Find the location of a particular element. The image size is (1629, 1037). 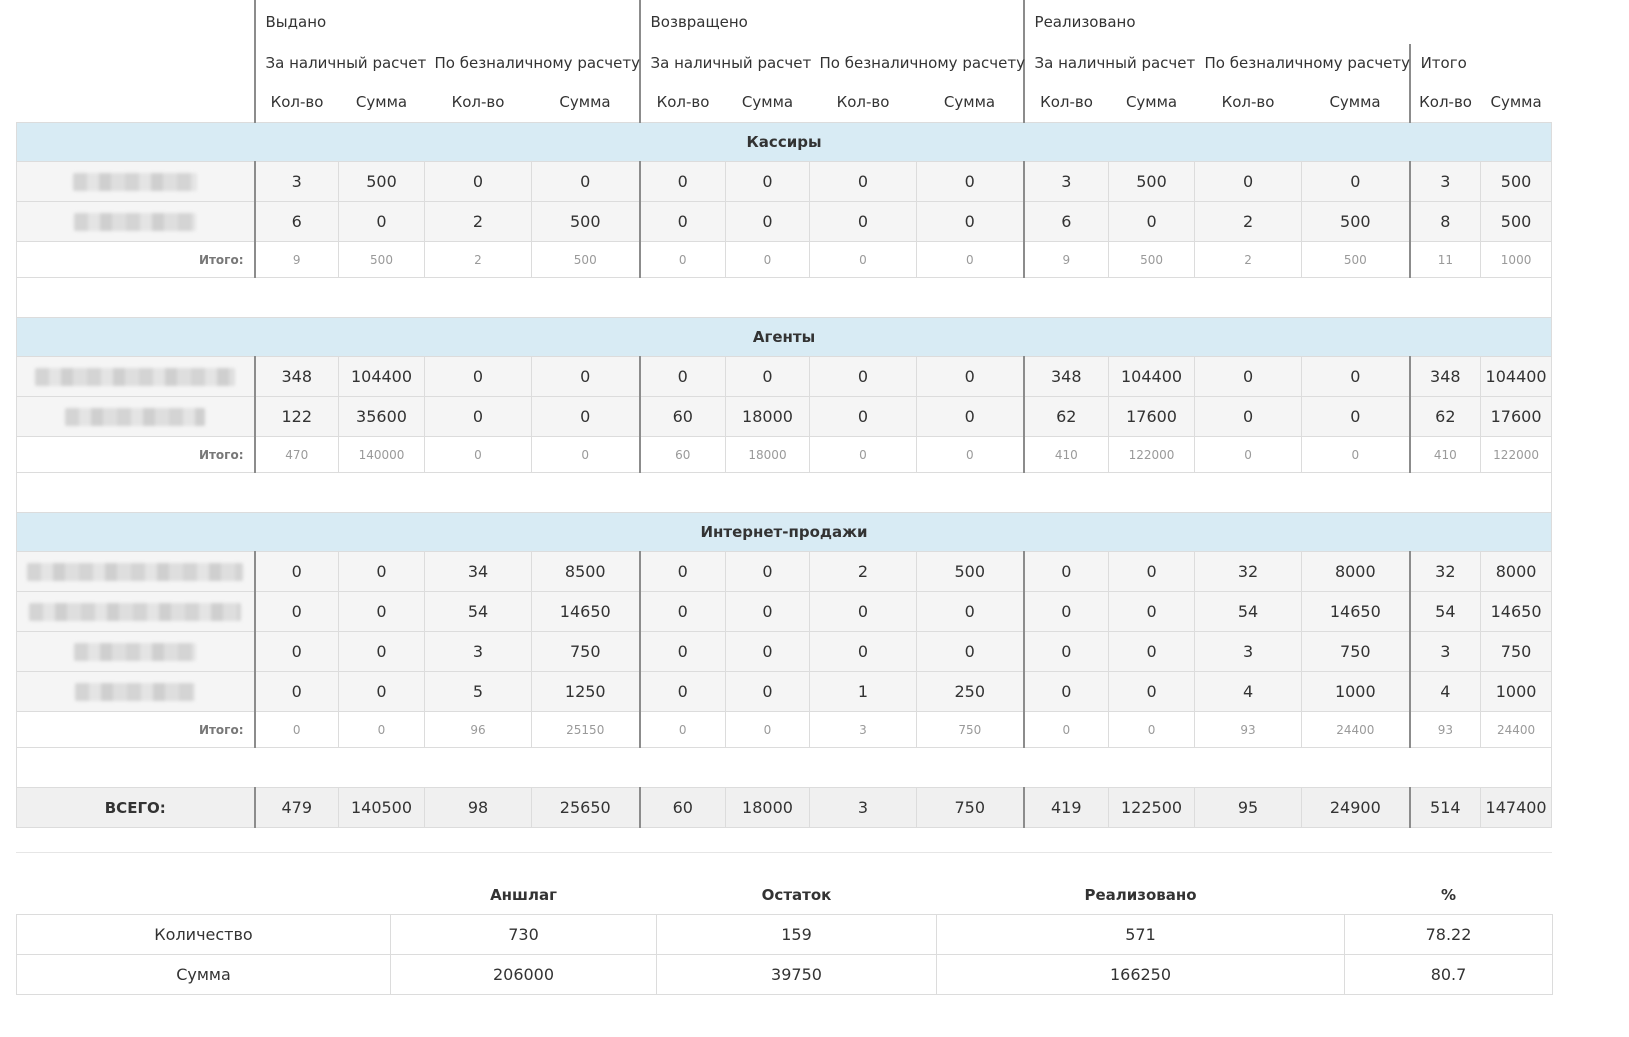

summary-row-label: Количество is located at coordinates (203, 934).